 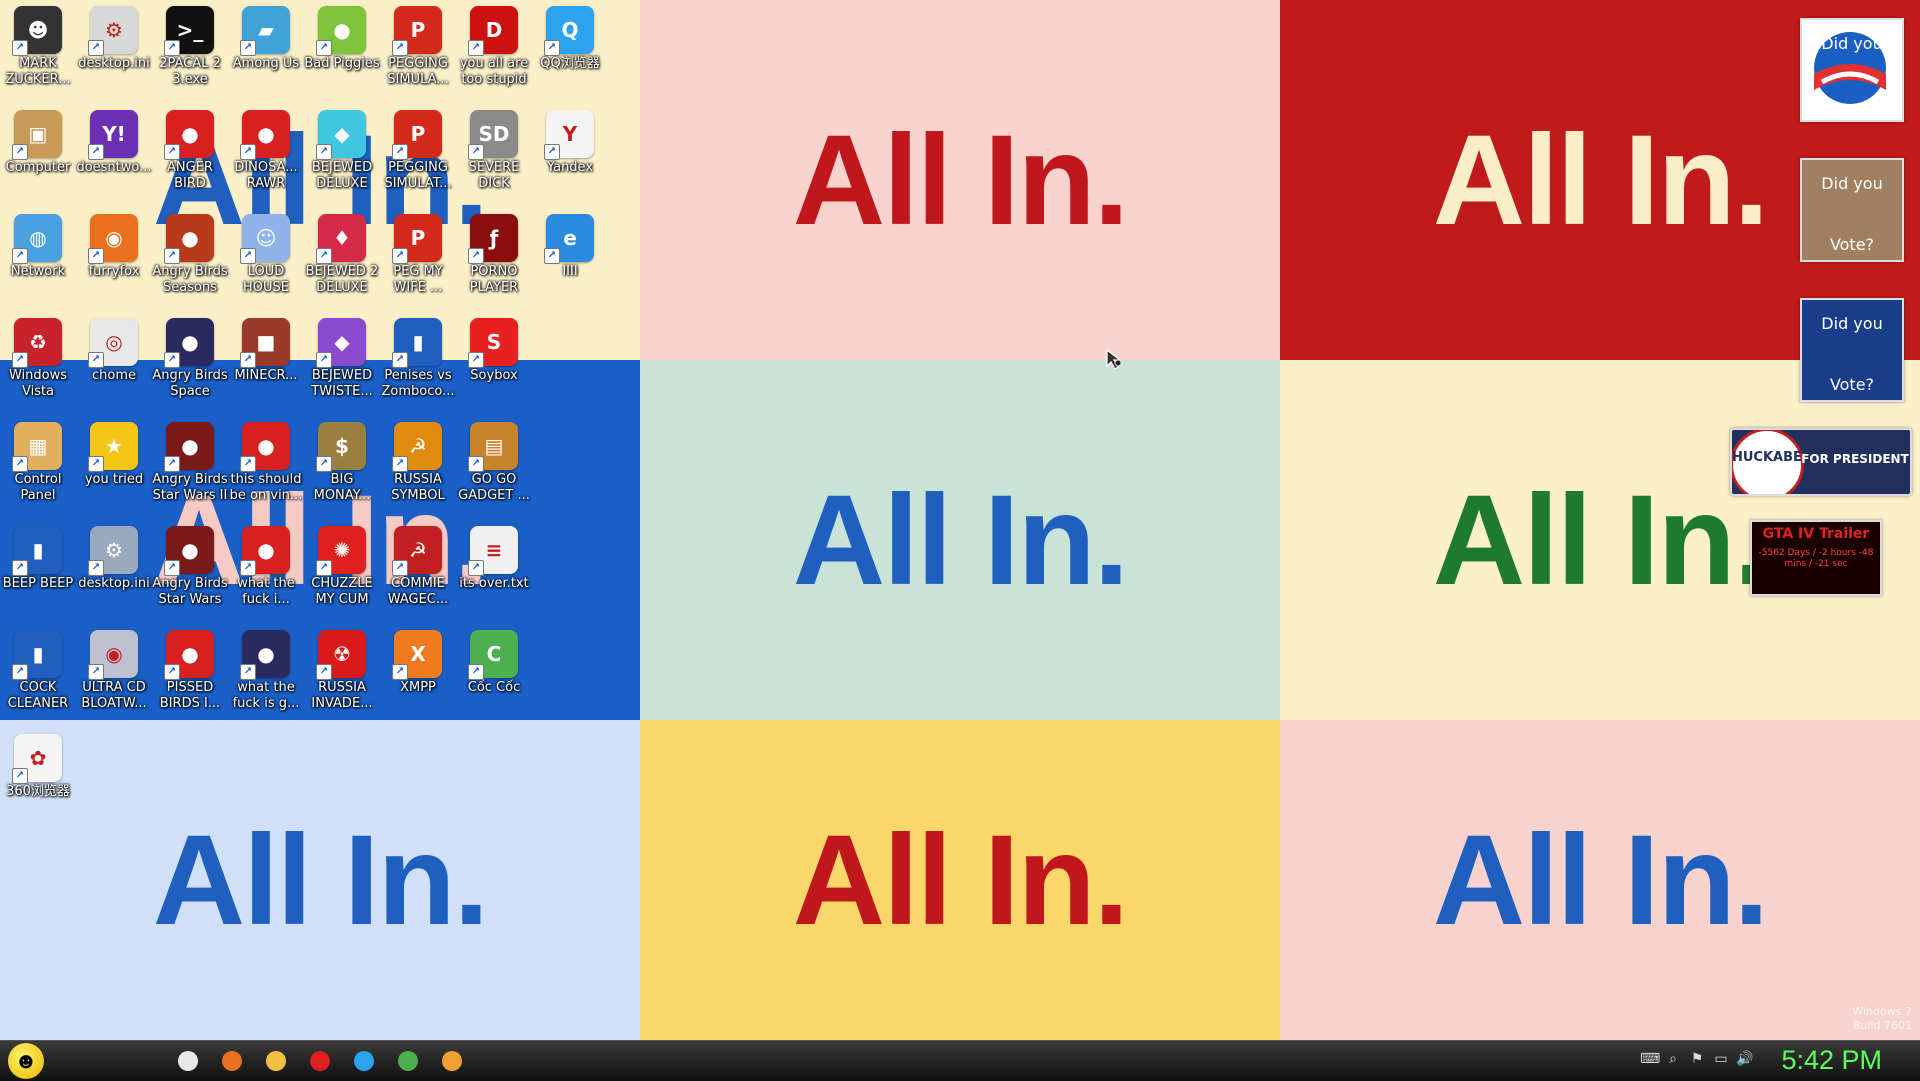 I want to click on chrome-taskbar-icon, so click(x=188, y=1061).